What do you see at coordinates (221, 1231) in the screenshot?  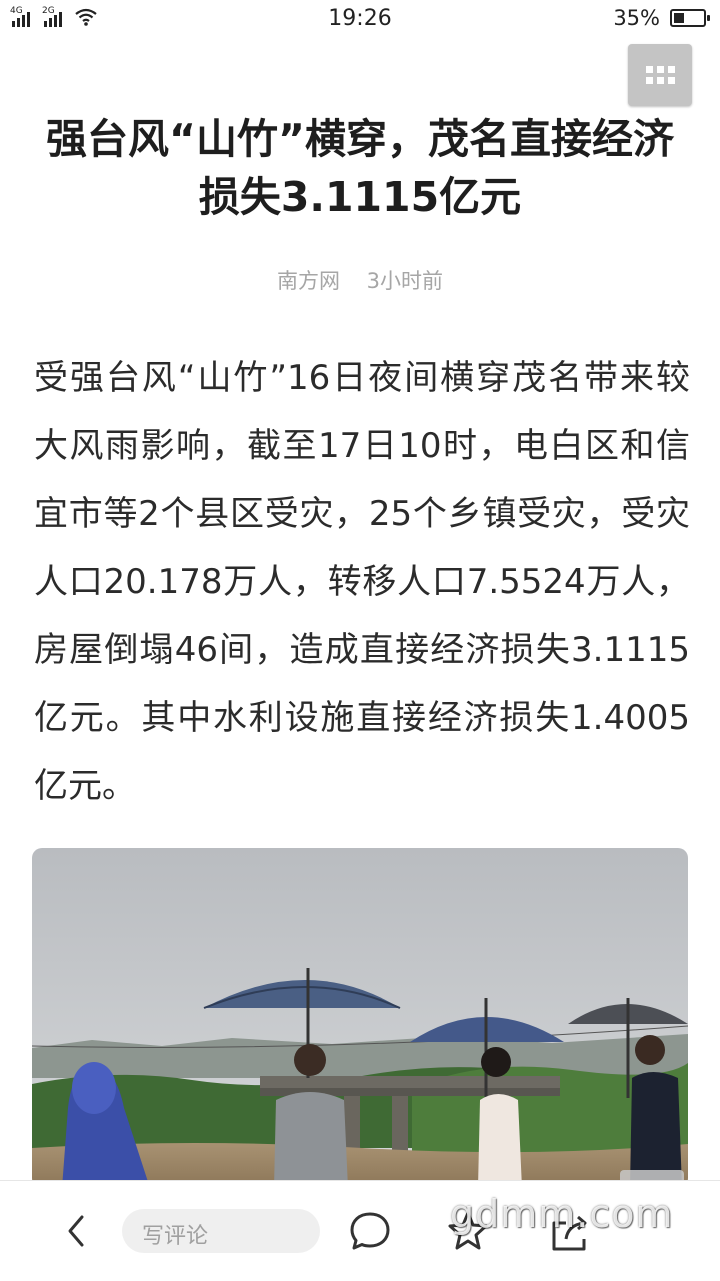 I see `comment-input: 写评论` at bounding box center [221, 1231].